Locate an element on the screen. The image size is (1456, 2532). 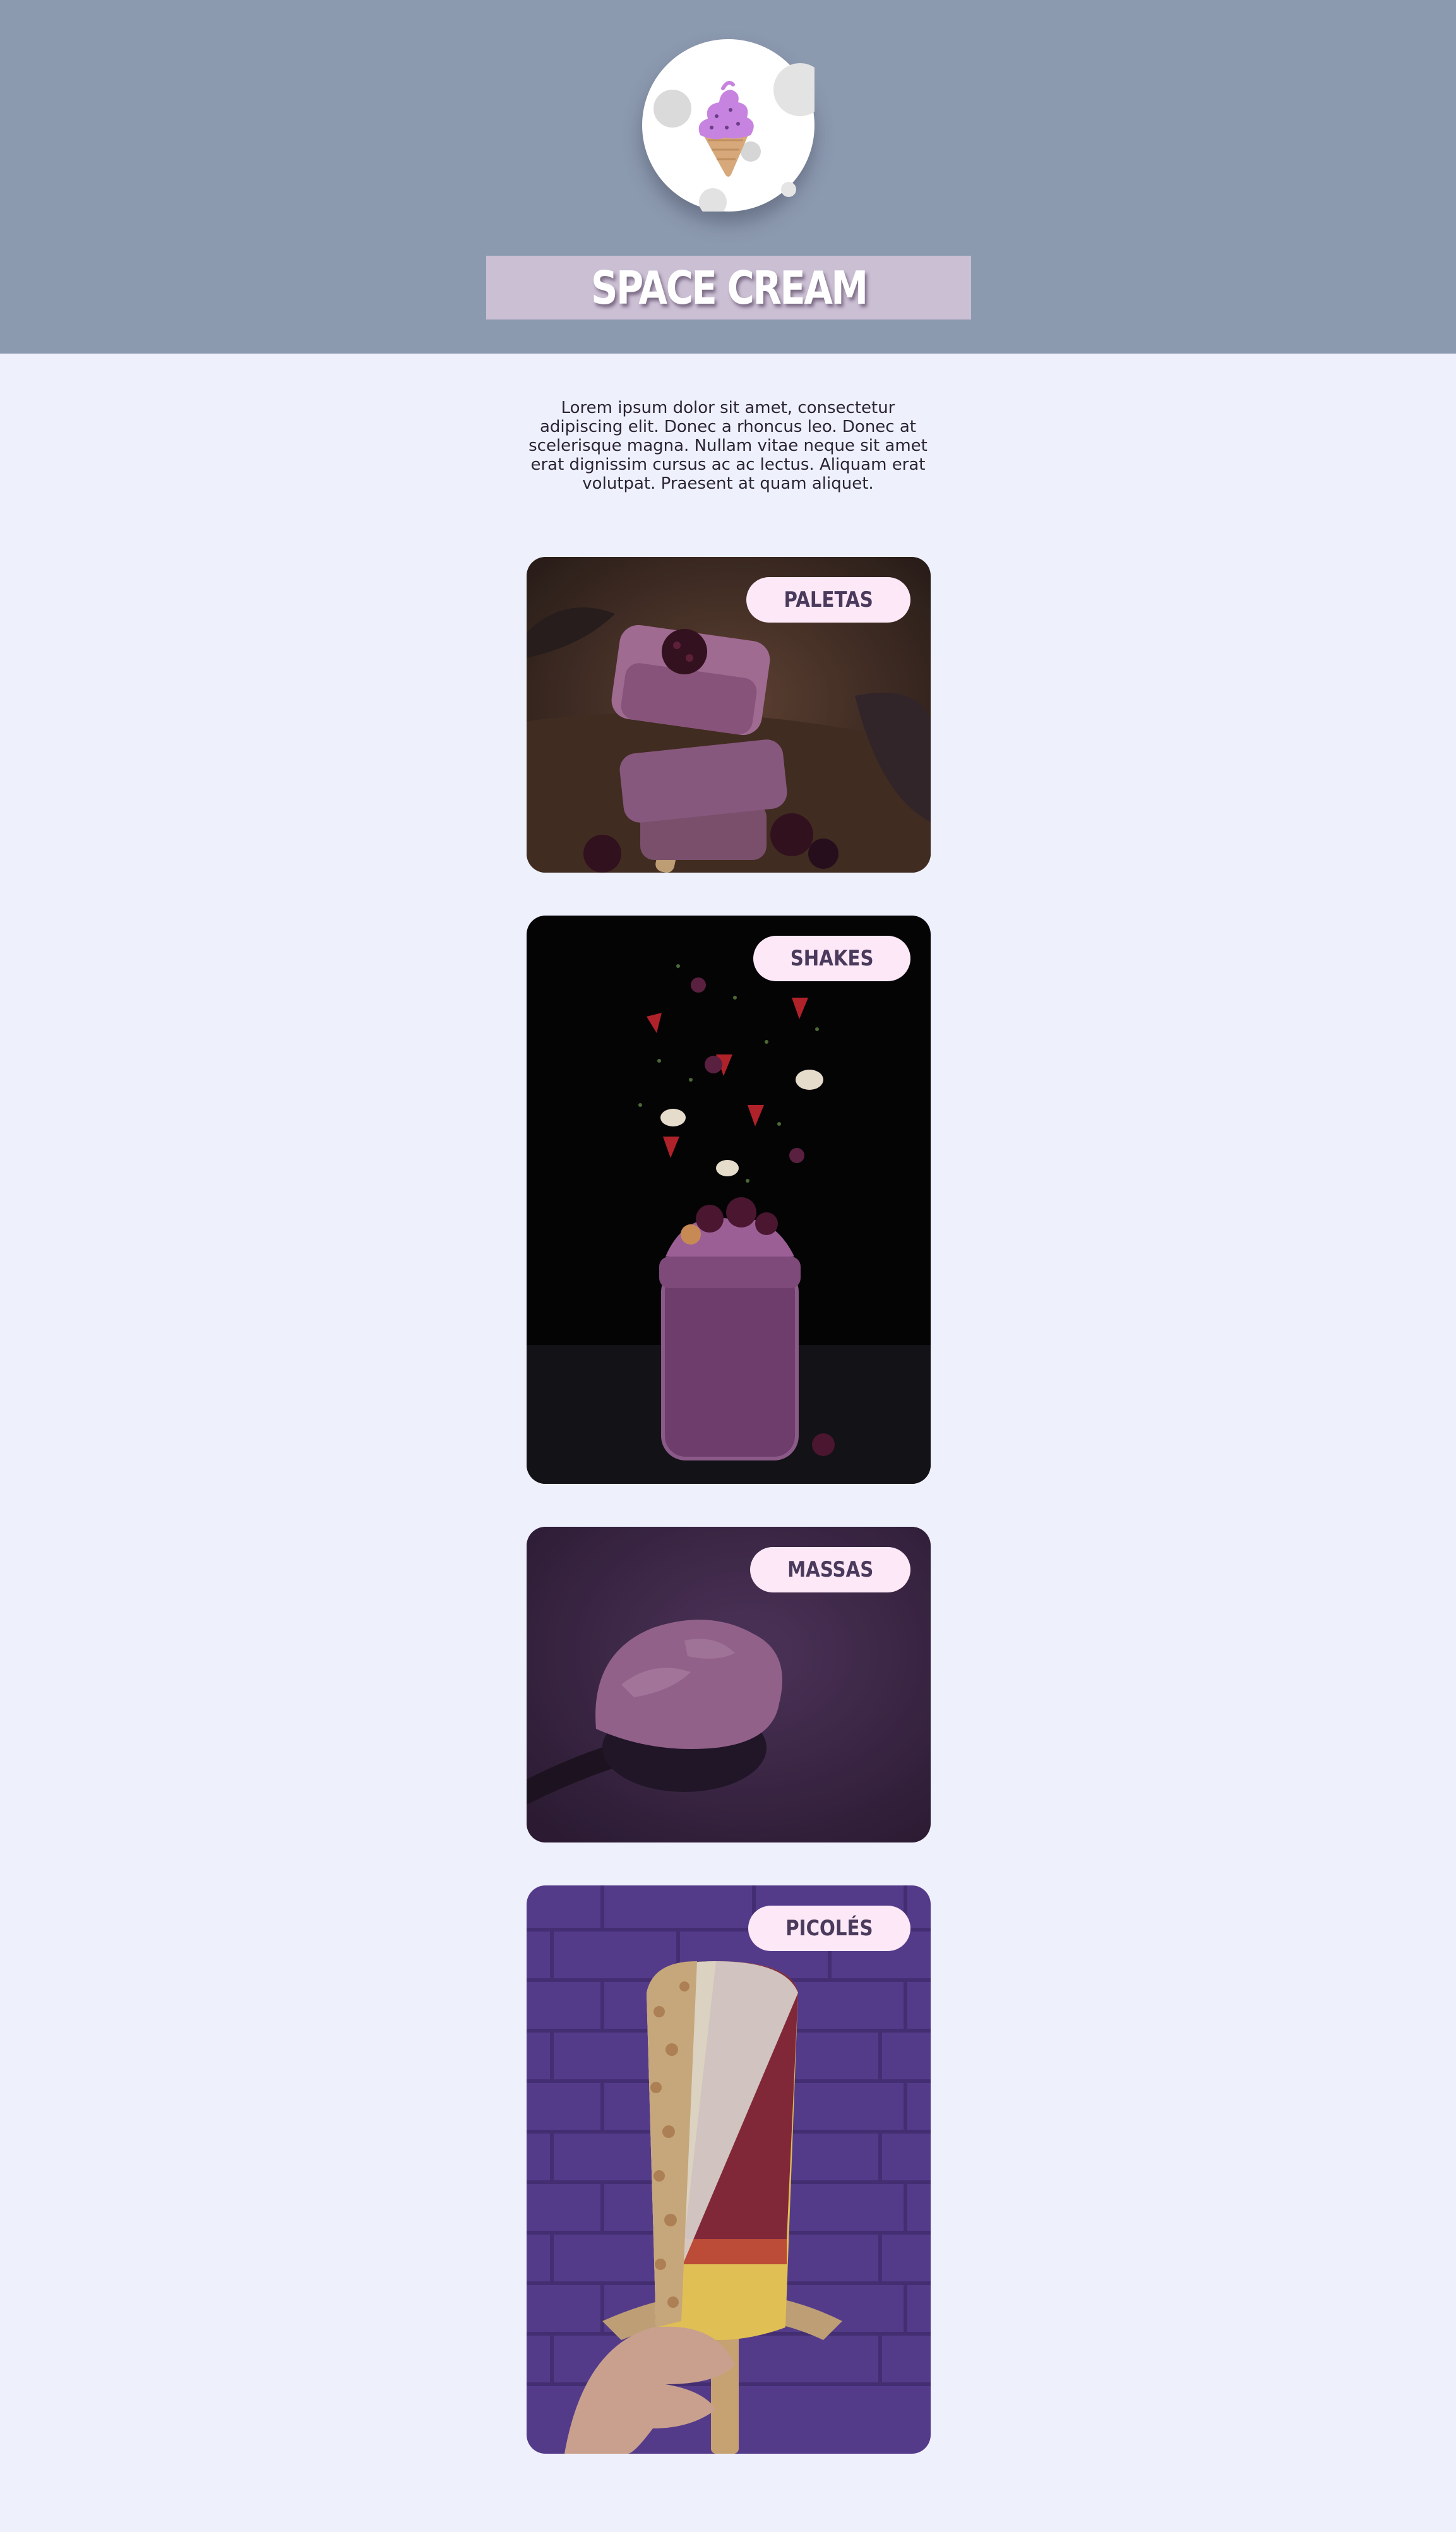
category-card-shakes: SHAKES is located at coordinates (729, 1200).